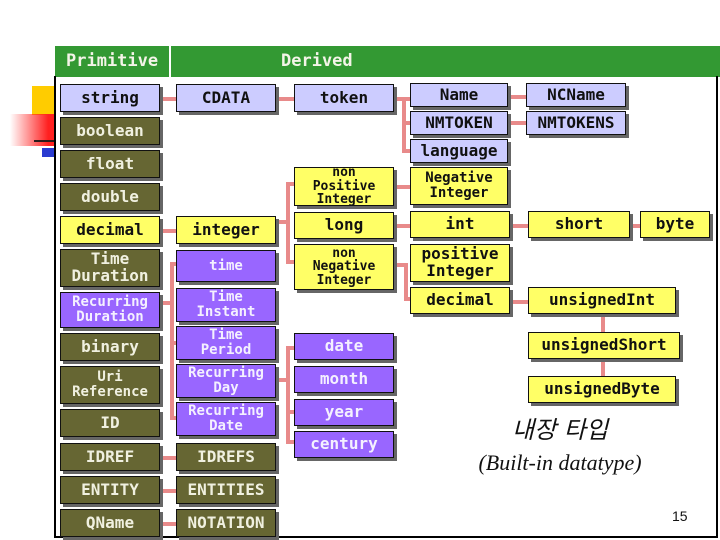 Image resolution: width=720 pixels, height=540 pixels. Describe the element at coordinates (560, 462) in the screenshot. I see `caption-english: (Built-in datatype)` at that location.